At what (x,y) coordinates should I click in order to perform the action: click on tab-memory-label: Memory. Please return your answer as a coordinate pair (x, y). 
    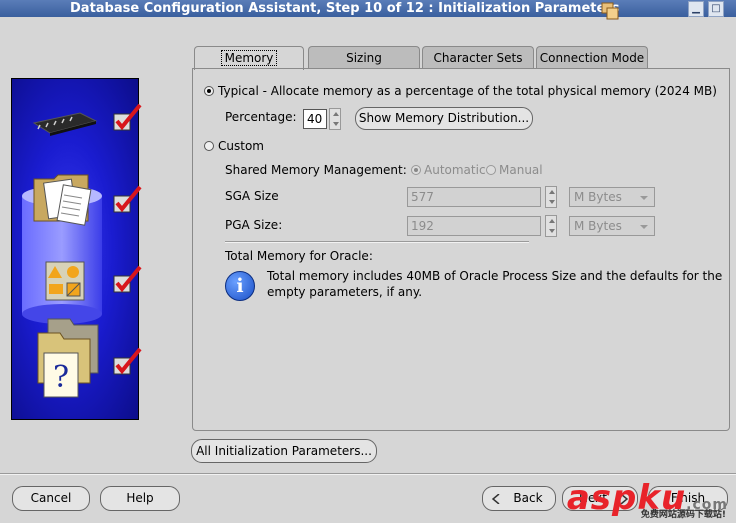
    Looking at the image, I should click on (249, 58).